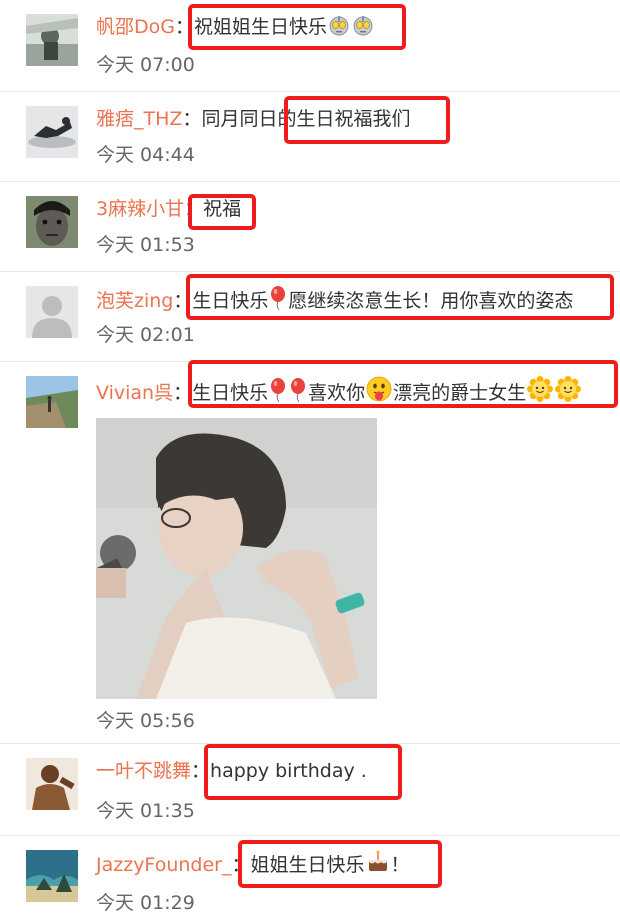 Image resolution: width=620 pixels, height=920 pixels. Describe the element at coordinates (145, 721) in the screenshot. I see `comment-time: 今天 05:56` at that location.